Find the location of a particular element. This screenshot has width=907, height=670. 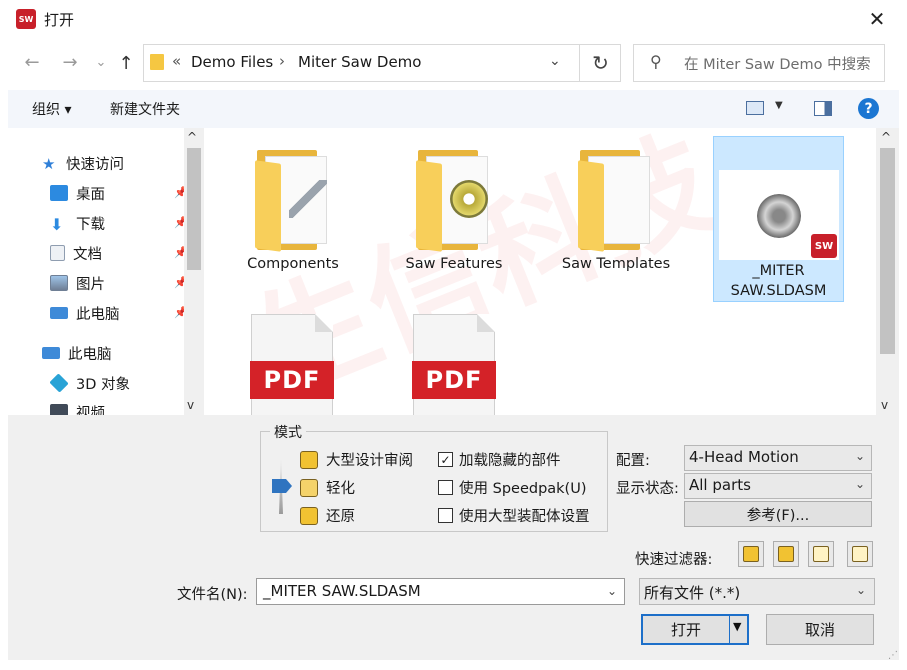

assembly-filter-icon is located at coordinates (786, 554).